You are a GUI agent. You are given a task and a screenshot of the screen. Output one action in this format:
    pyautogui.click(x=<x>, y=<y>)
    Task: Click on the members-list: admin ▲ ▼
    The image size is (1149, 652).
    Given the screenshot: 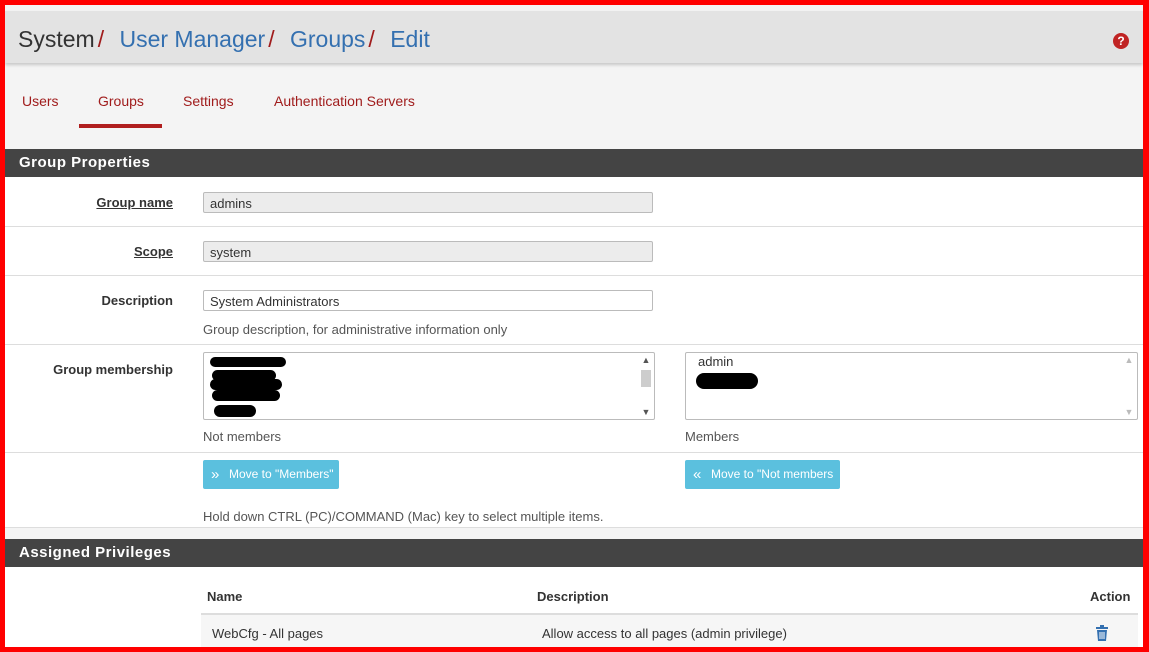 What is the action you would take?
    pyautogui.click(x=911, y=386)
    